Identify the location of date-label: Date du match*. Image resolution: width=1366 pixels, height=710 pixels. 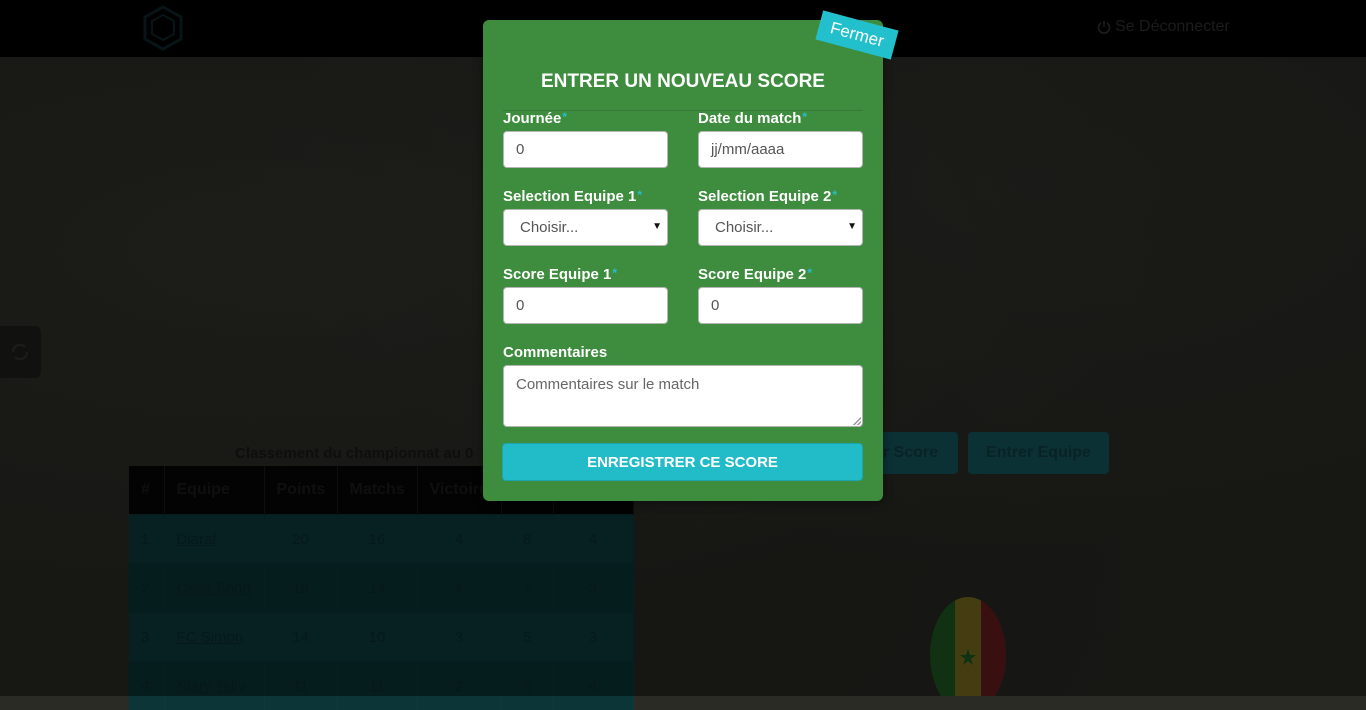
(752, 118).